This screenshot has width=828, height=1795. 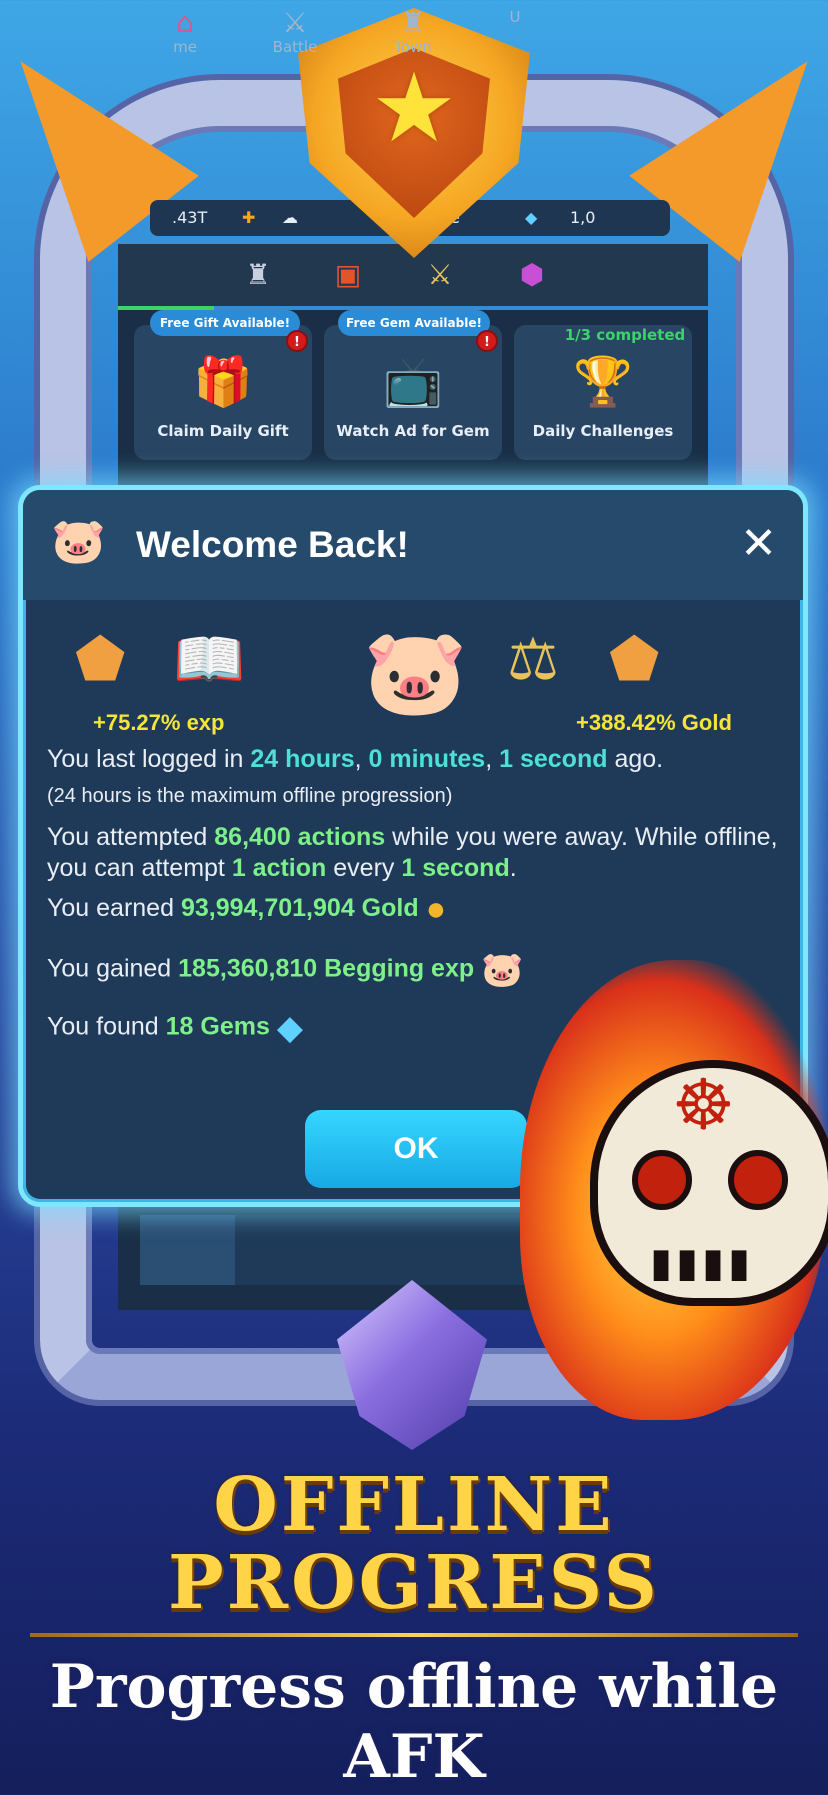 I want to click on gem-icon: ◆, so click(x=531, y=217).